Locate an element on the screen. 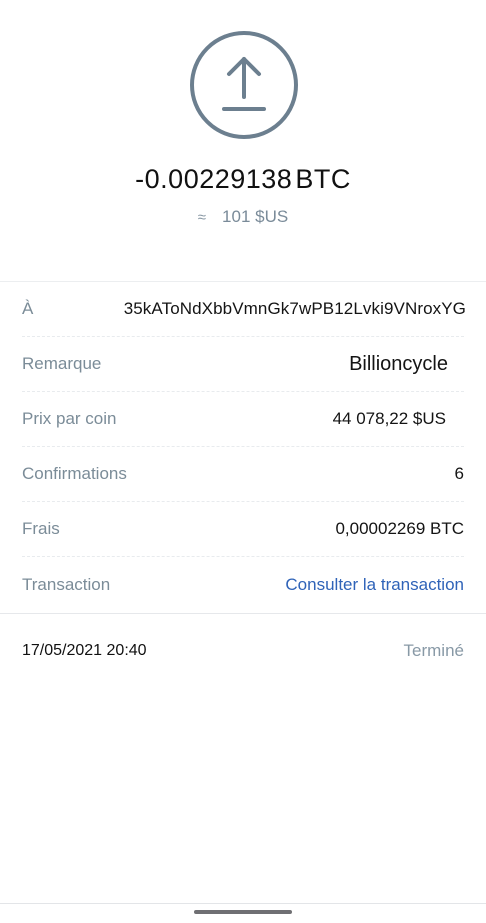  detail-row-recipient: À 35kAToNdXbbVmnGk7wPB12Lvki9VNroxYG is located at coordinates (244, 309).